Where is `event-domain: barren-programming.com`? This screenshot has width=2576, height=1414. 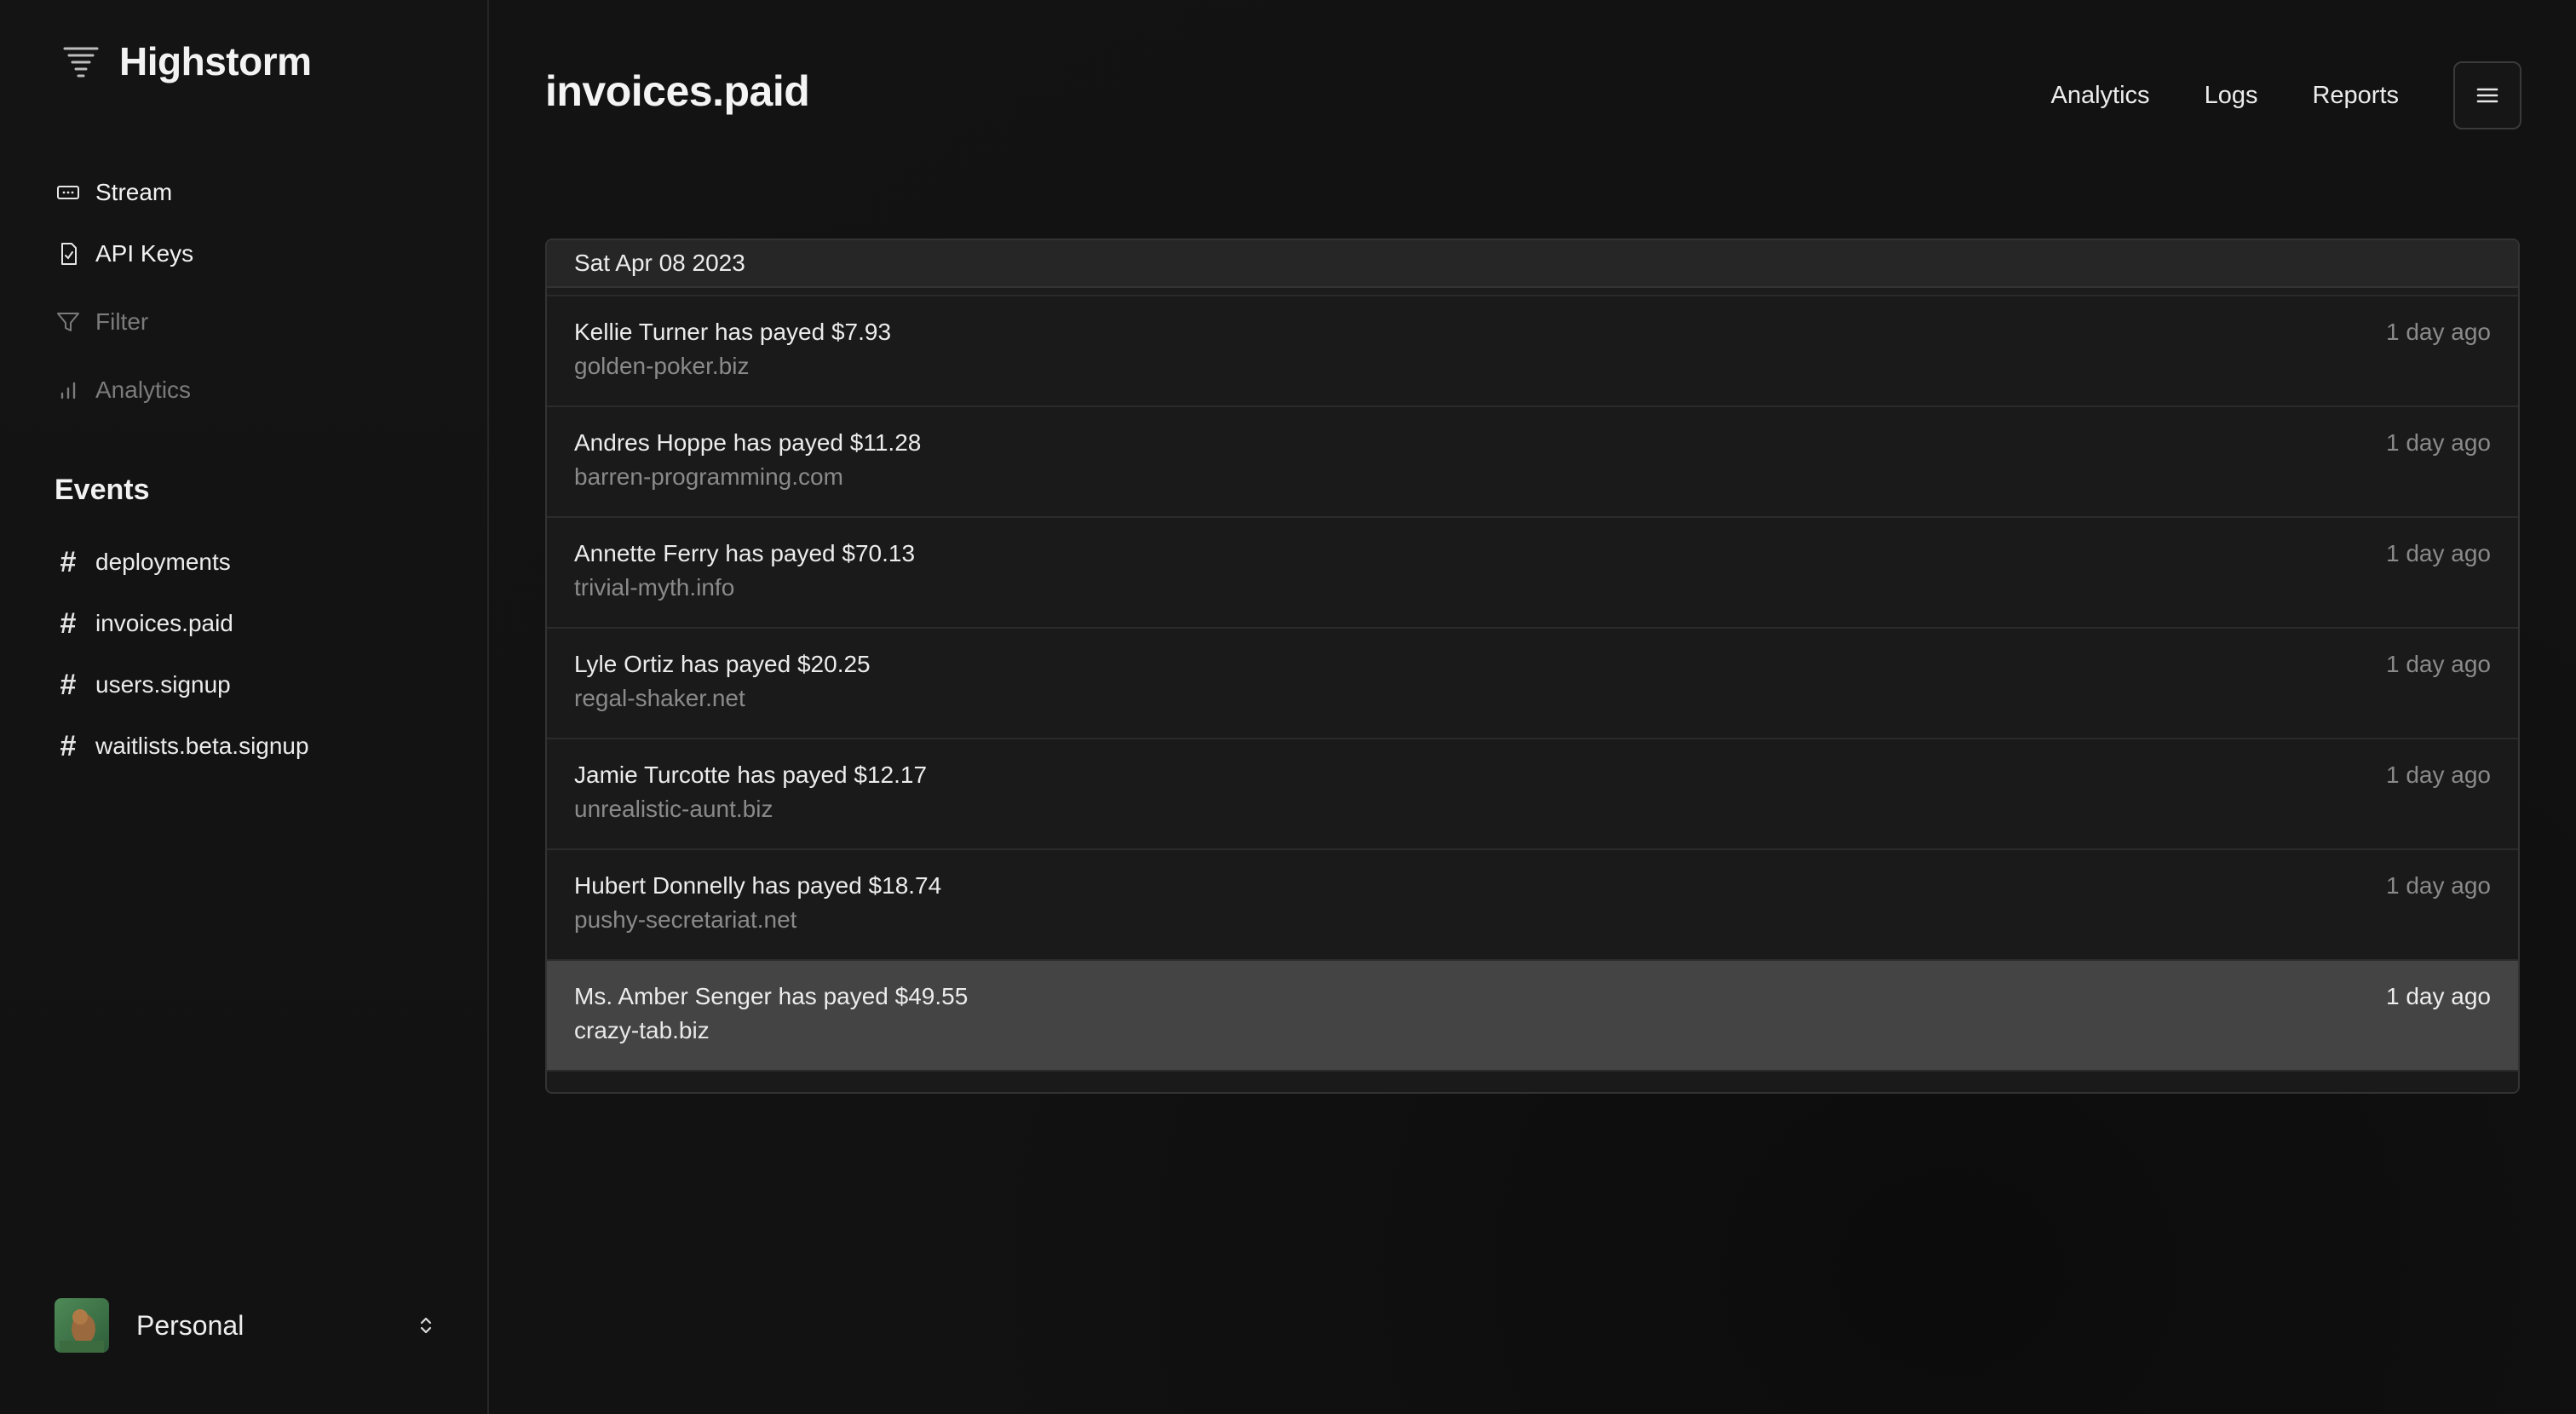 event-domain: barren-programming.com is located at coordinates (708, 476).